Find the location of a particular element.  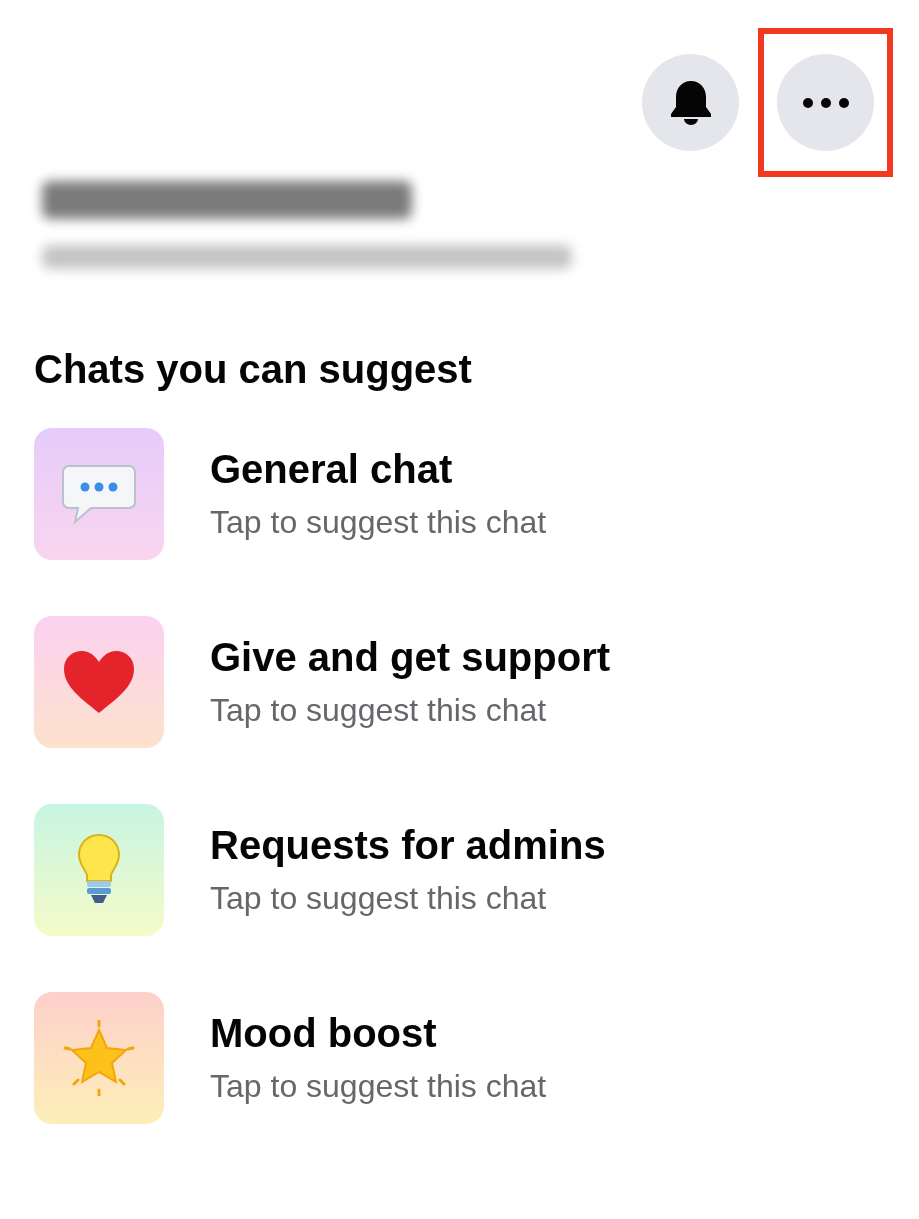

speech-bubble-icon is located at coordinates (99, 494).